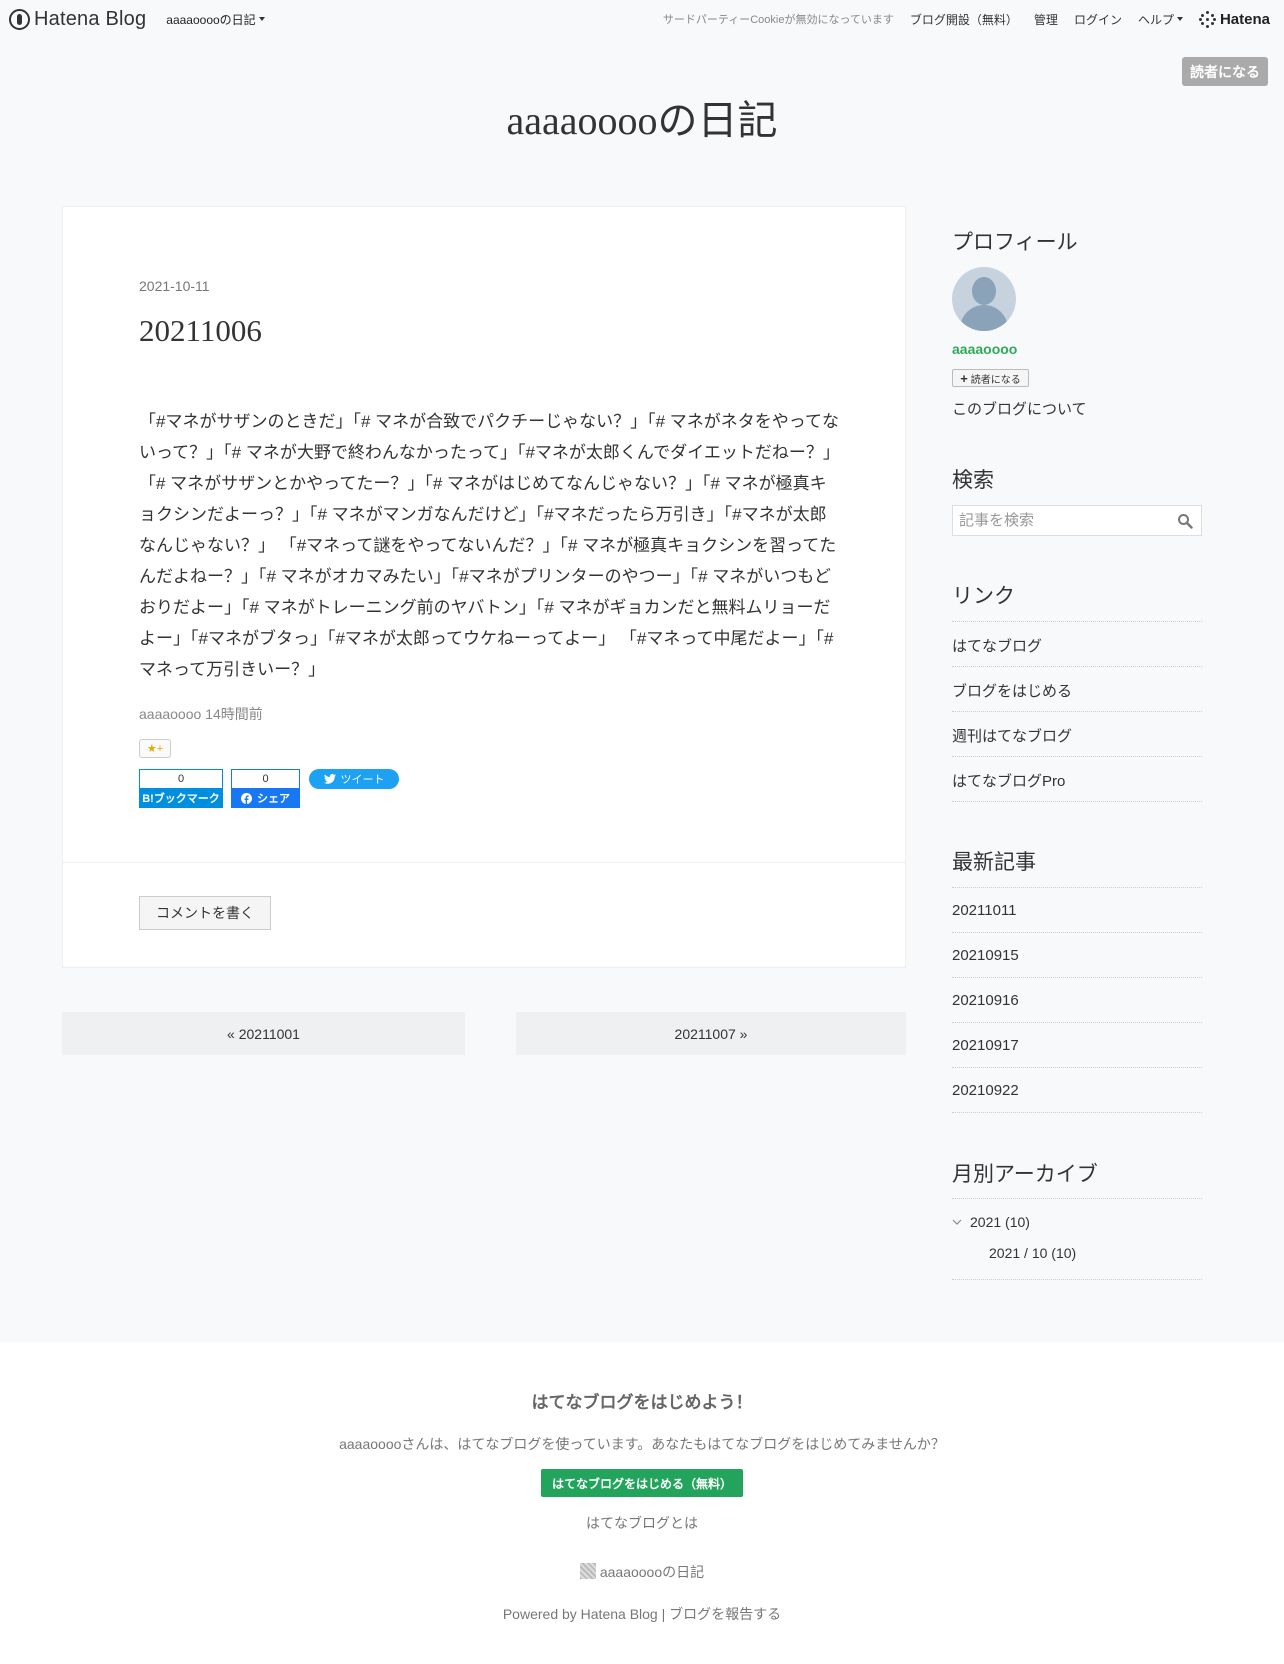  What do you see at coordinates (1032, 1253) in the screenshot?
I see `archive-month-link: 2021 / 10 (10)` at bounding box center [1032, 1253].